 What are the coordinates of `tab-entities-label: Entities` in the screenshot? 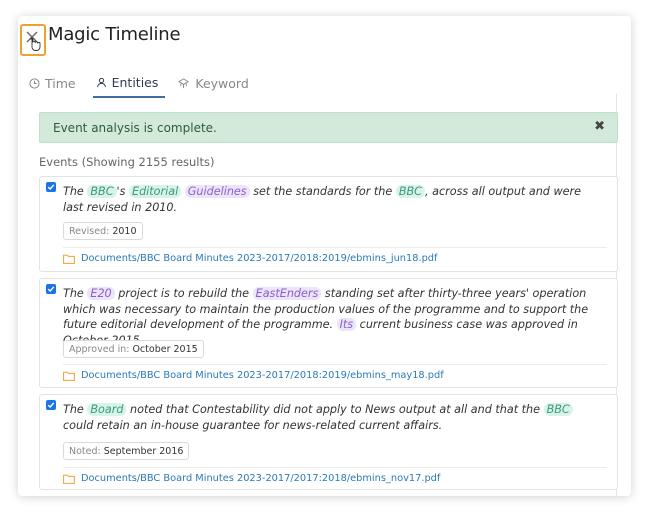 It's located at (135, 82).